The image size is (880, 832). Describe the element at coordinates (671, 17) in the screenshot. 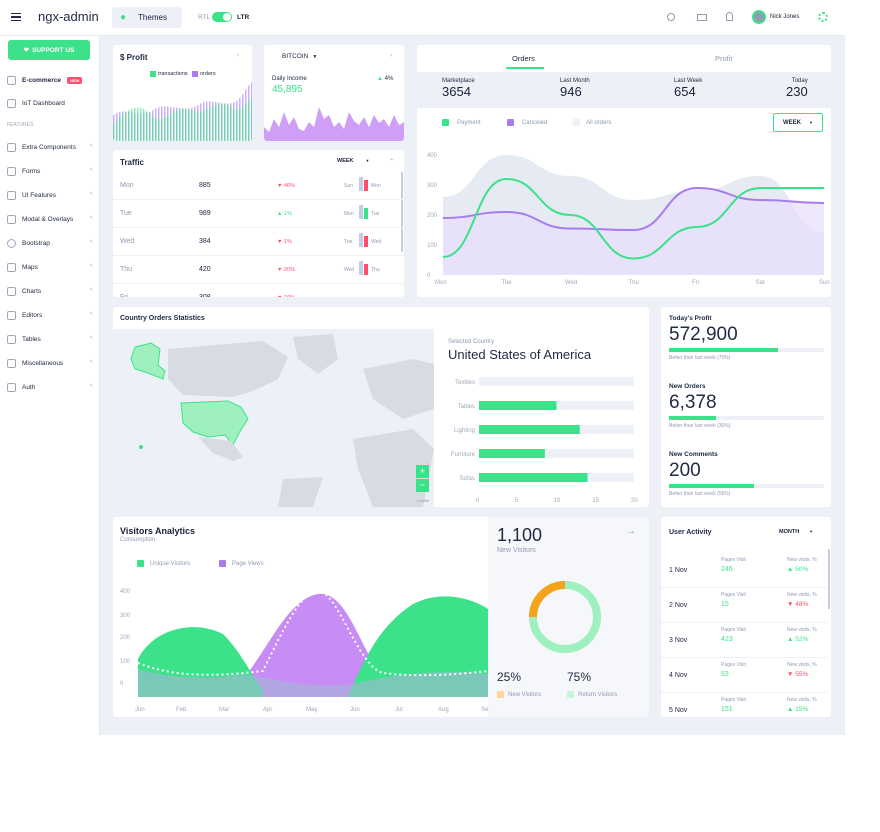

I see `search-icon` at that location.